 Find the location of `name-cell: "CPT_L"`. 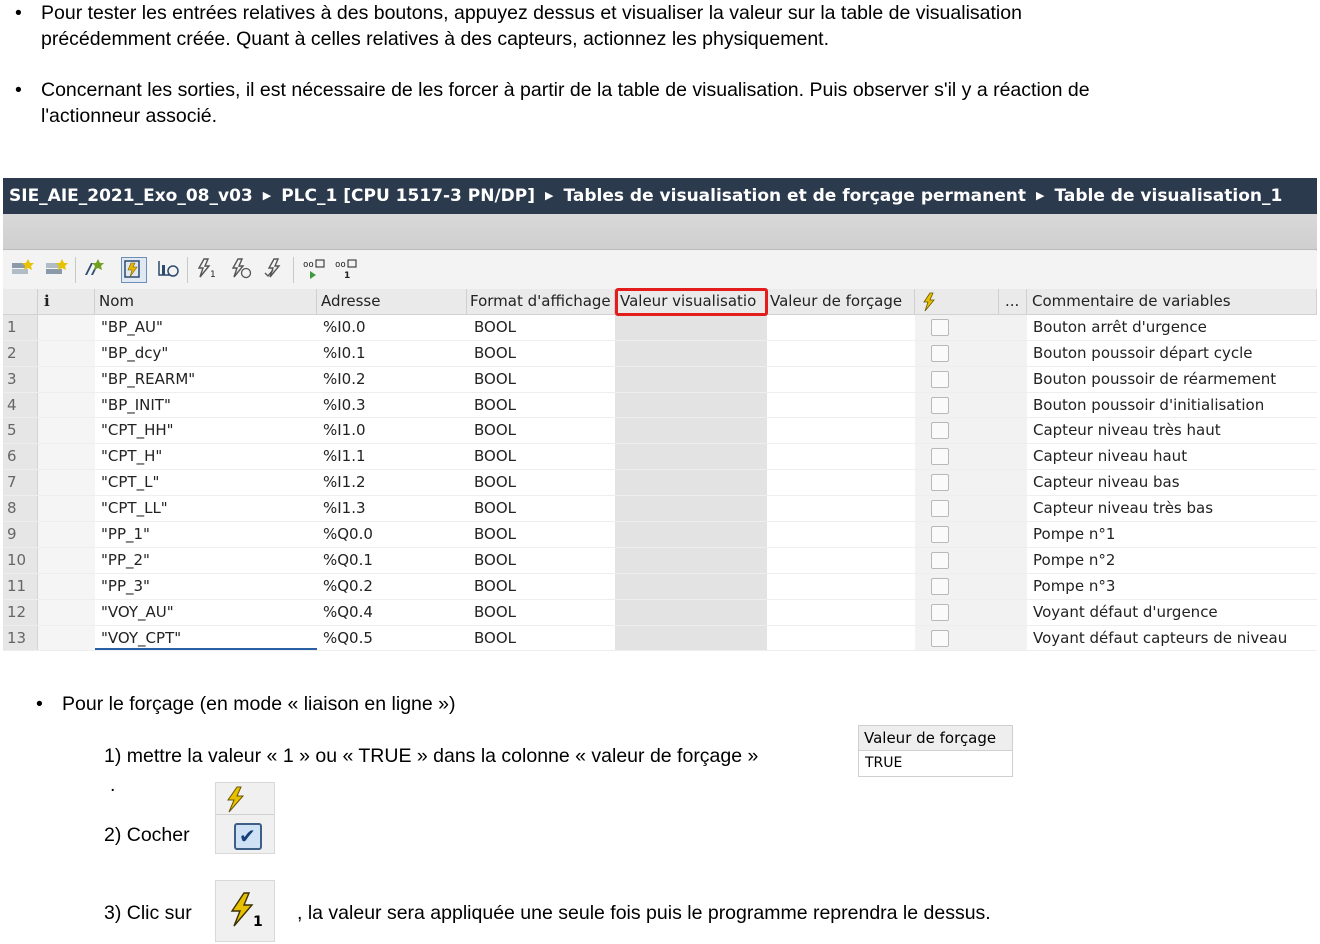

name-cell: "CPT_L" is located at coordinates (206, 482).